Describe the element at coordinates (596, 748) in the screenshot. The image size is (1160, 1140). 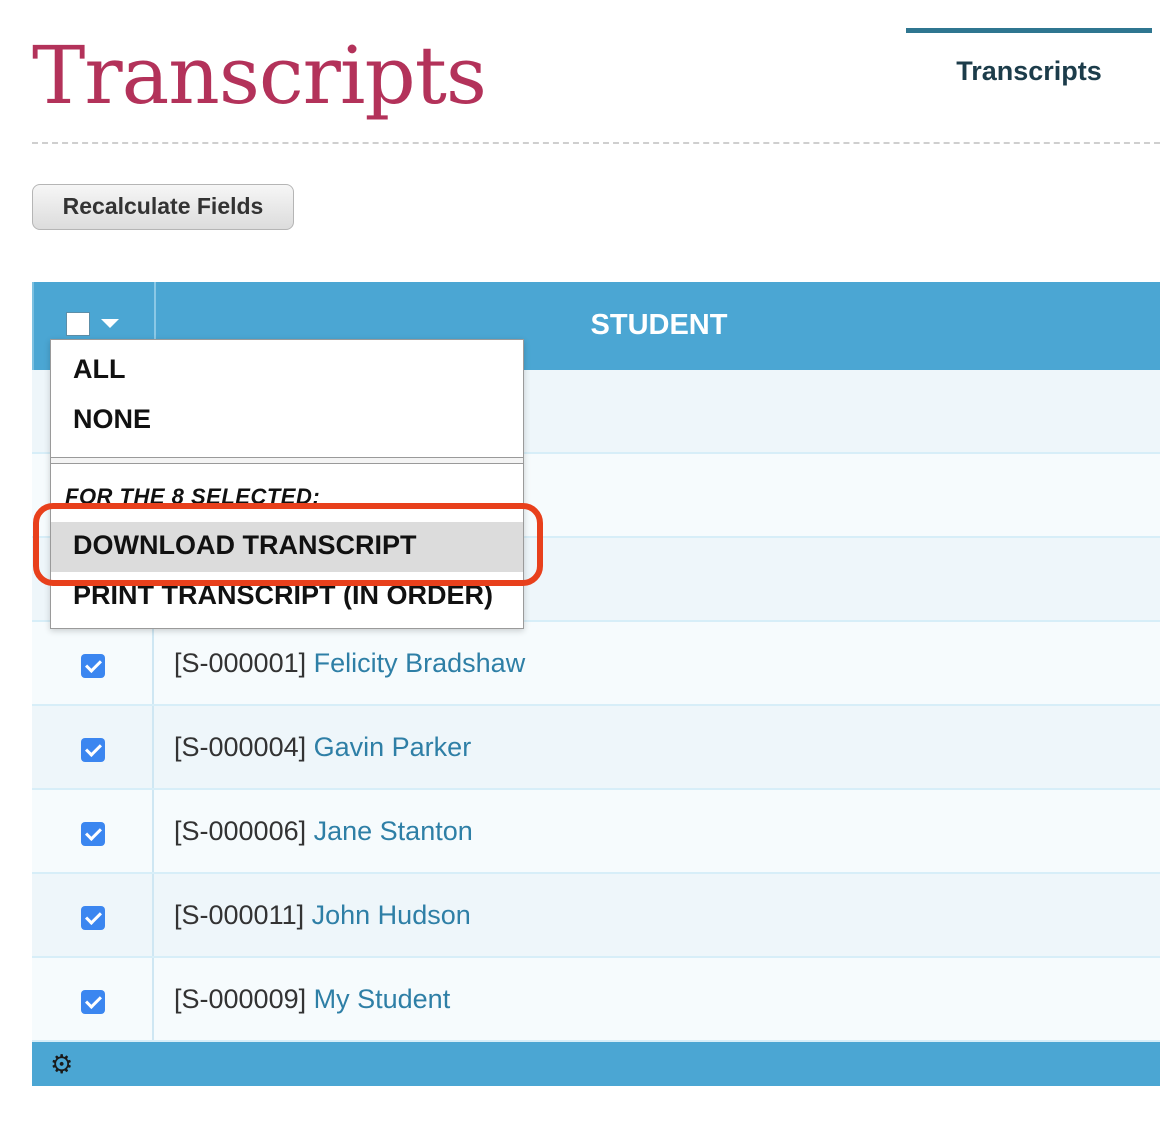
I see `table-row: [S-000004] Gavin Parker` at that location.